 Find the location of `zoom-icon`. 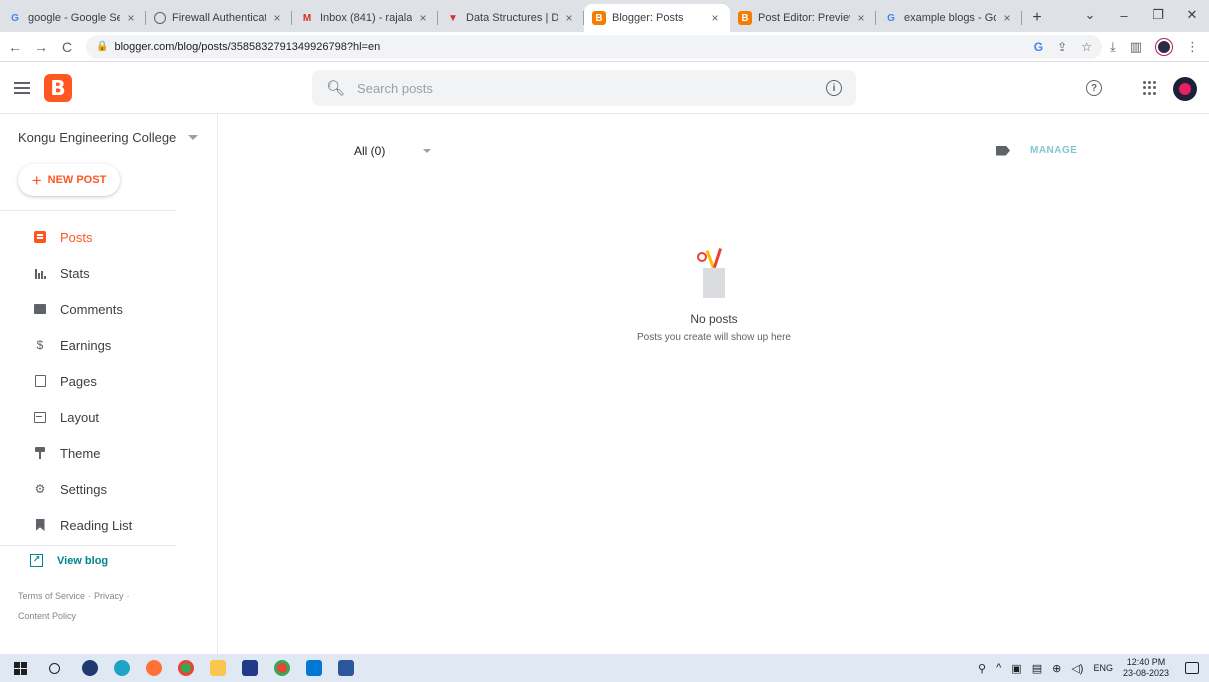

zoom-icon is located at coordinates (250, 668).